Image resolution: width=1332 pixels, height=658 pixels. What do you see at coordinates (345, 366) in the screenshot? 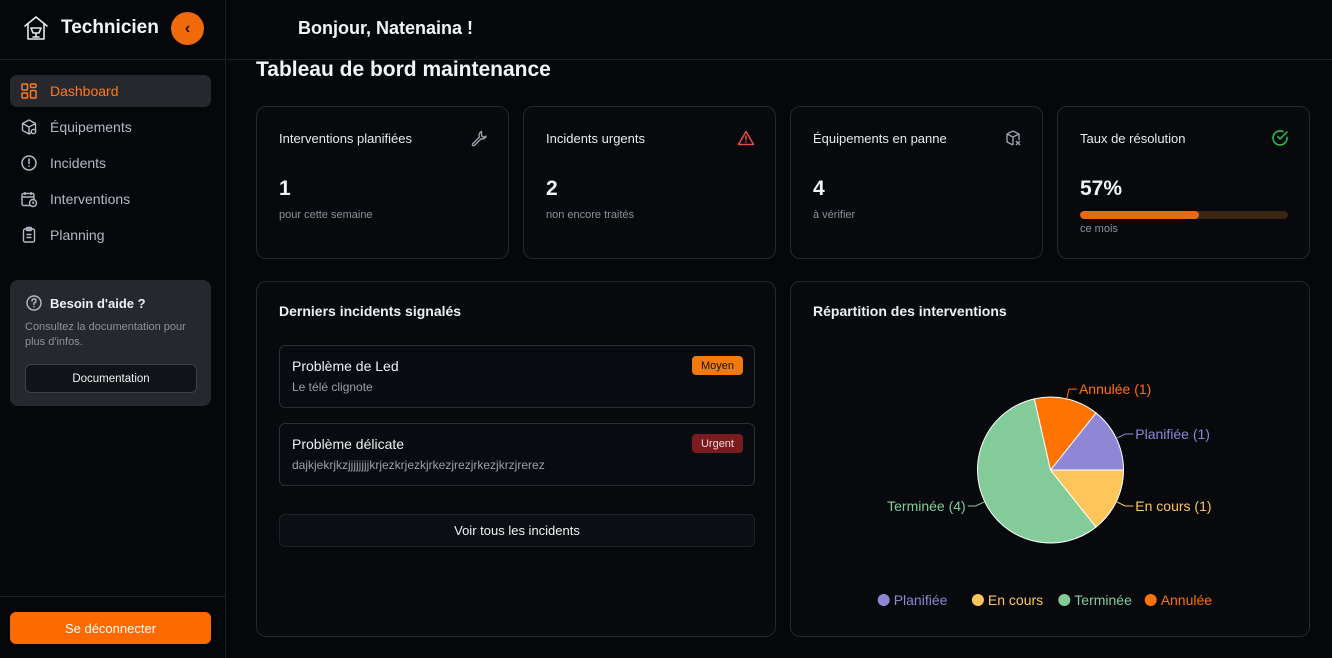
I see `incident-title: Problème de Led` at bounding box center [345, 366].